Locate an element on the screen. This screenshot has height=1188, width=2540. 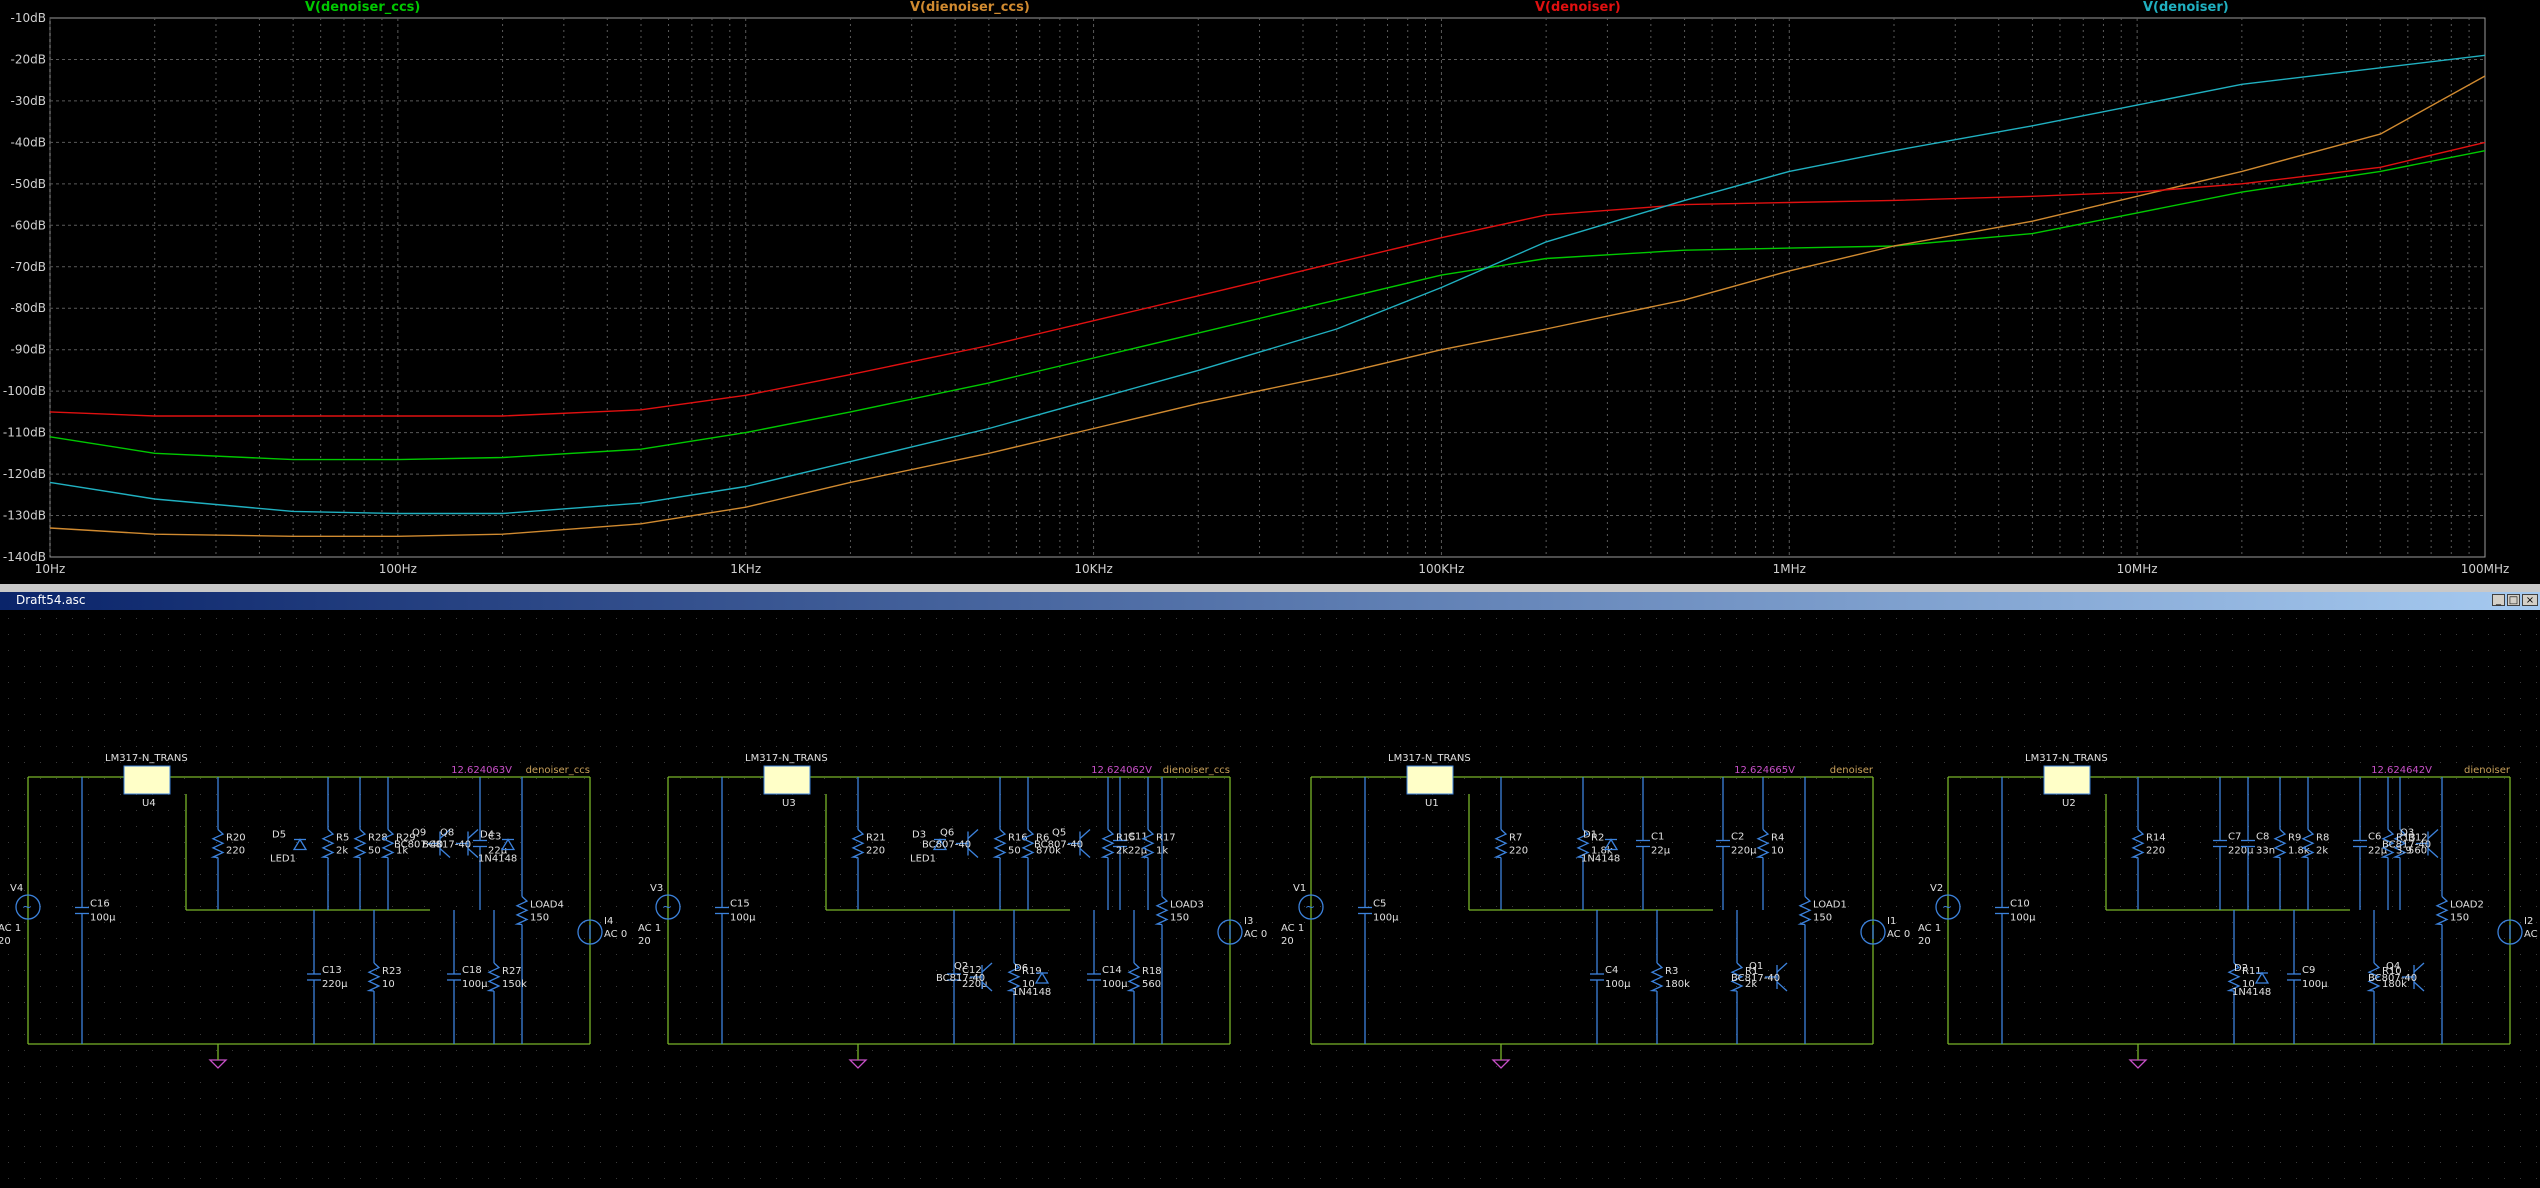
close-button: × is located at coordinates (2530, 600).